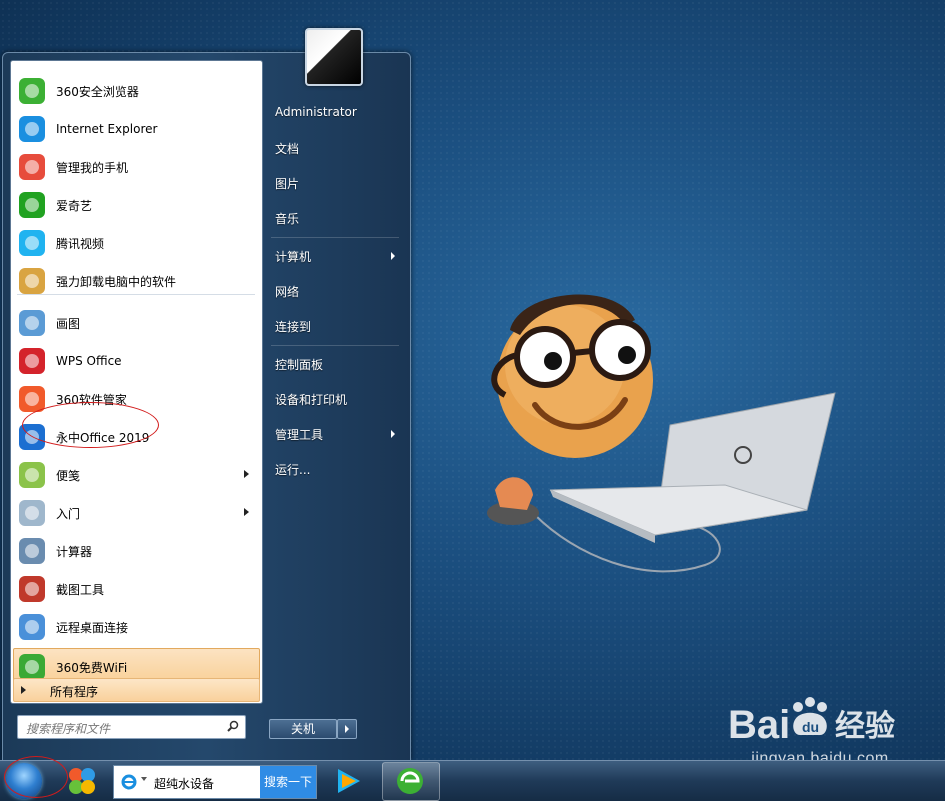  What do you see at coordinates (32, 551) in the screenshot?
I see `calculator-icon` at bounding box center [32, 551].